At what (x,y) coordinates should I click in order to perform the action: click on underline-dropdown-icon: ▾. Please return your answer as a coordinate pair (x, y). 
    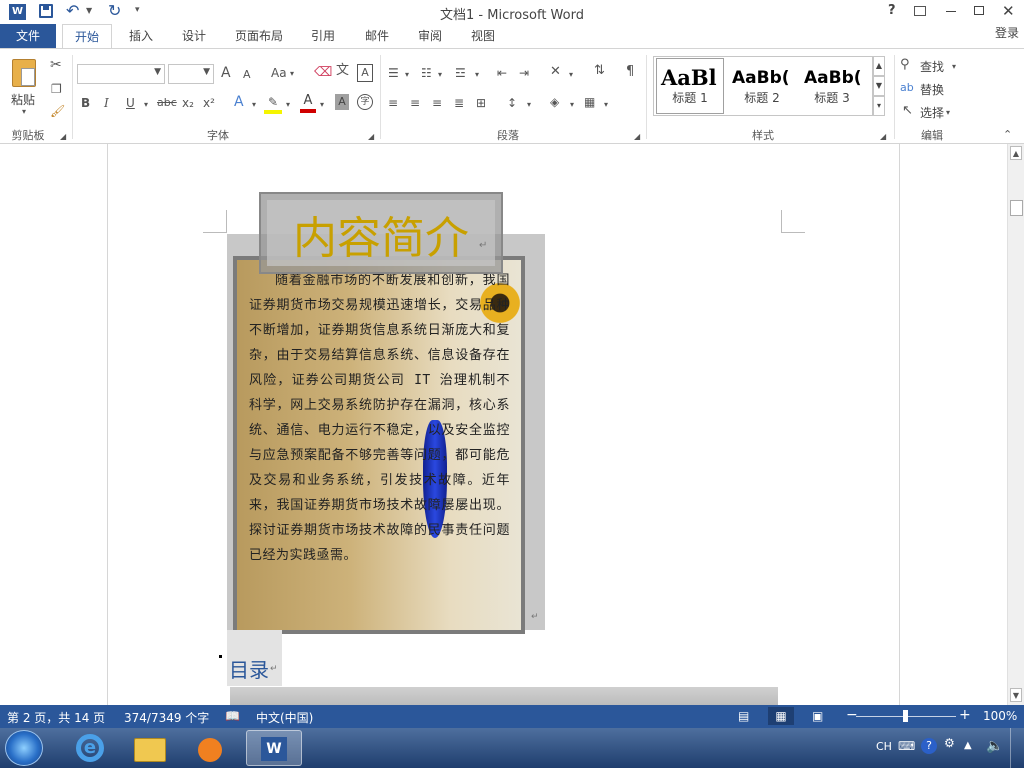
    Looking at the image, I should click on (146, 105).